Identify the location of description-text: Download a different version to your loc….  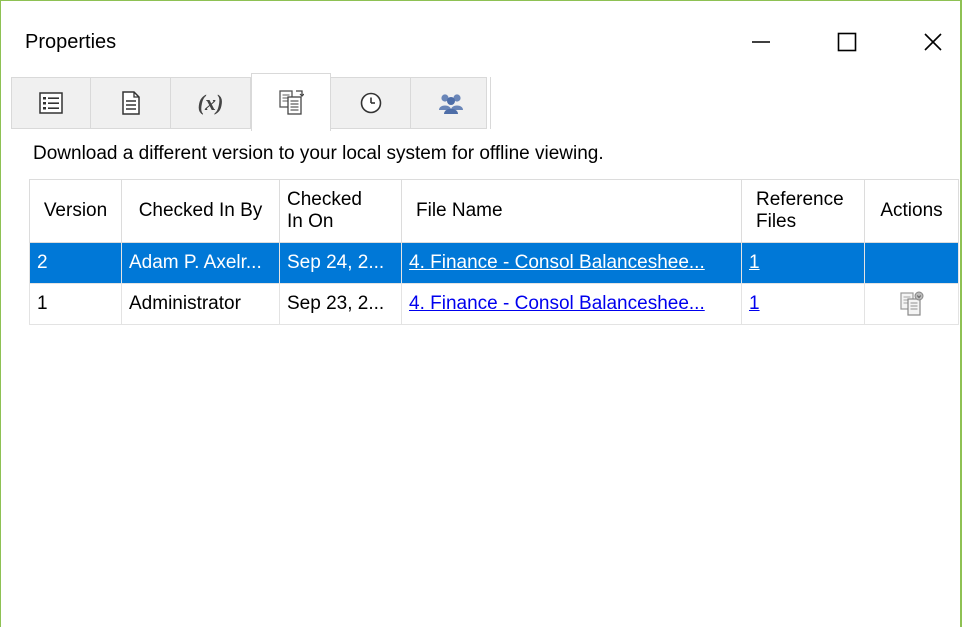
(318, 153).